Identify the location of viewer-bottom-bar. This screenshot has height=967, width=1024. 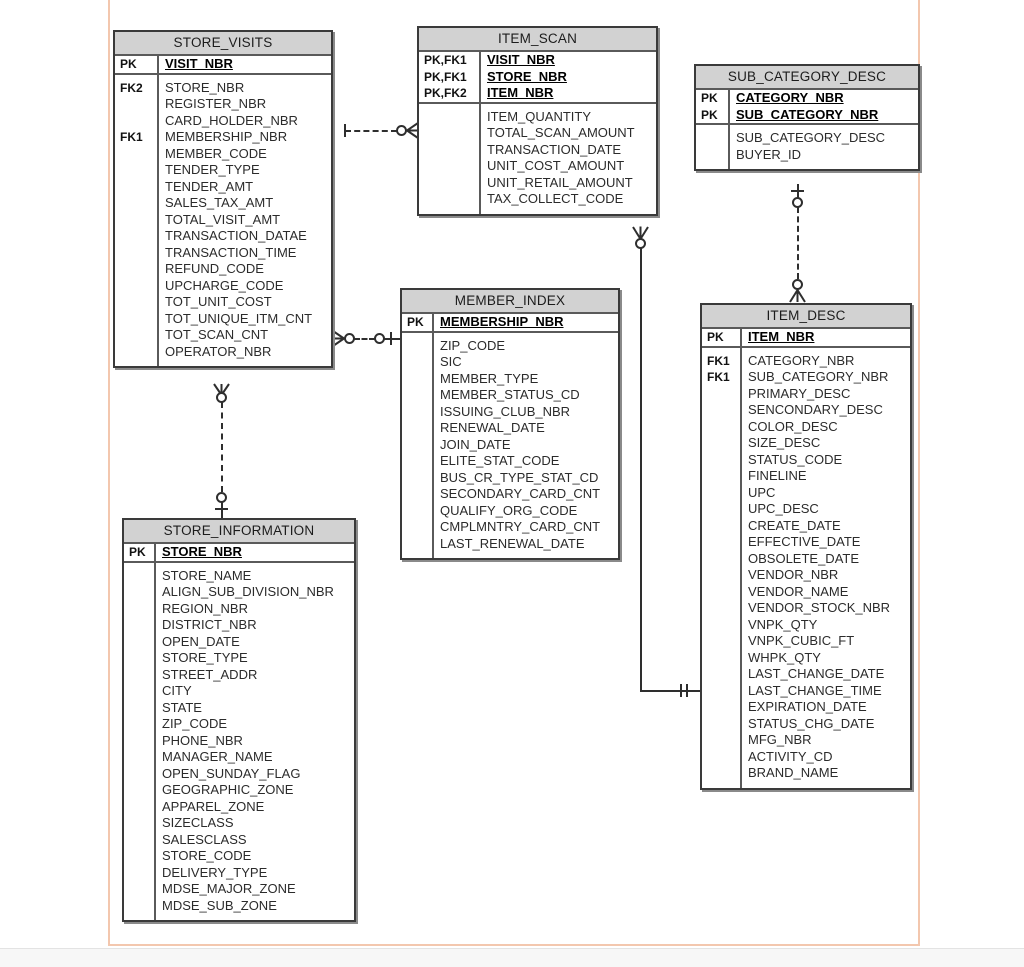
(512, 957).